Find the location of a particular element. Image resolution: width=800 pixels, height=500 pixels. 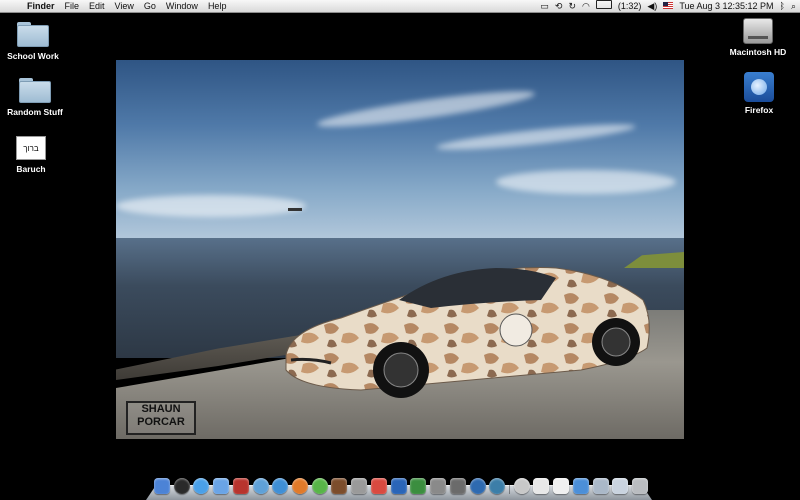

dock-downloads-icon is located at coordinates (620, 486).